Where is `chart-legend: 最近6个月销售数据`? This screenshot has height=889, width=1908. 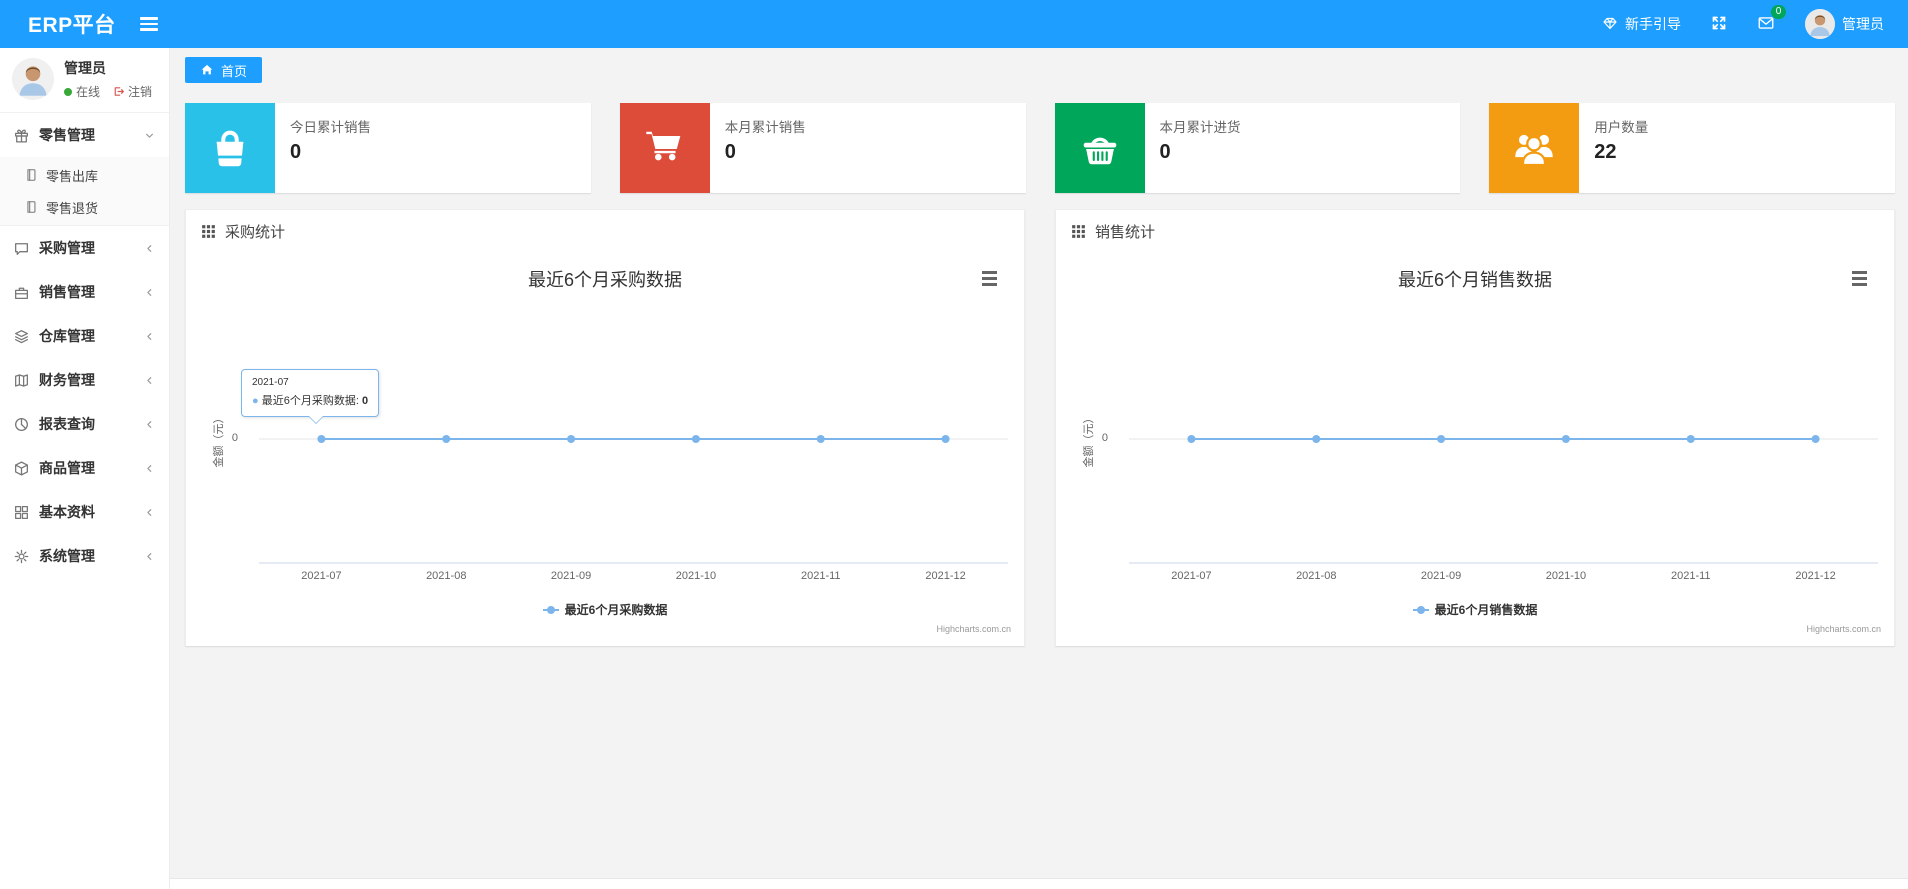
chart-legend: 最近6个月销售数据 is located at coordinates (1475, 609).